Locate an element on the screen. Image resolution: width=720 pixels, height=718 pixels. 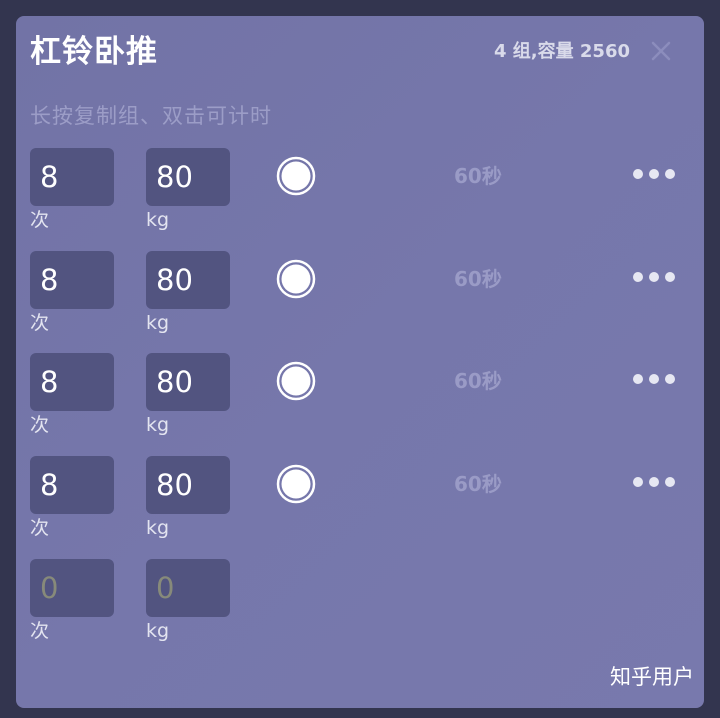
volume-summary: 4 组,容量 2560 is located at coordinates (562, 51).